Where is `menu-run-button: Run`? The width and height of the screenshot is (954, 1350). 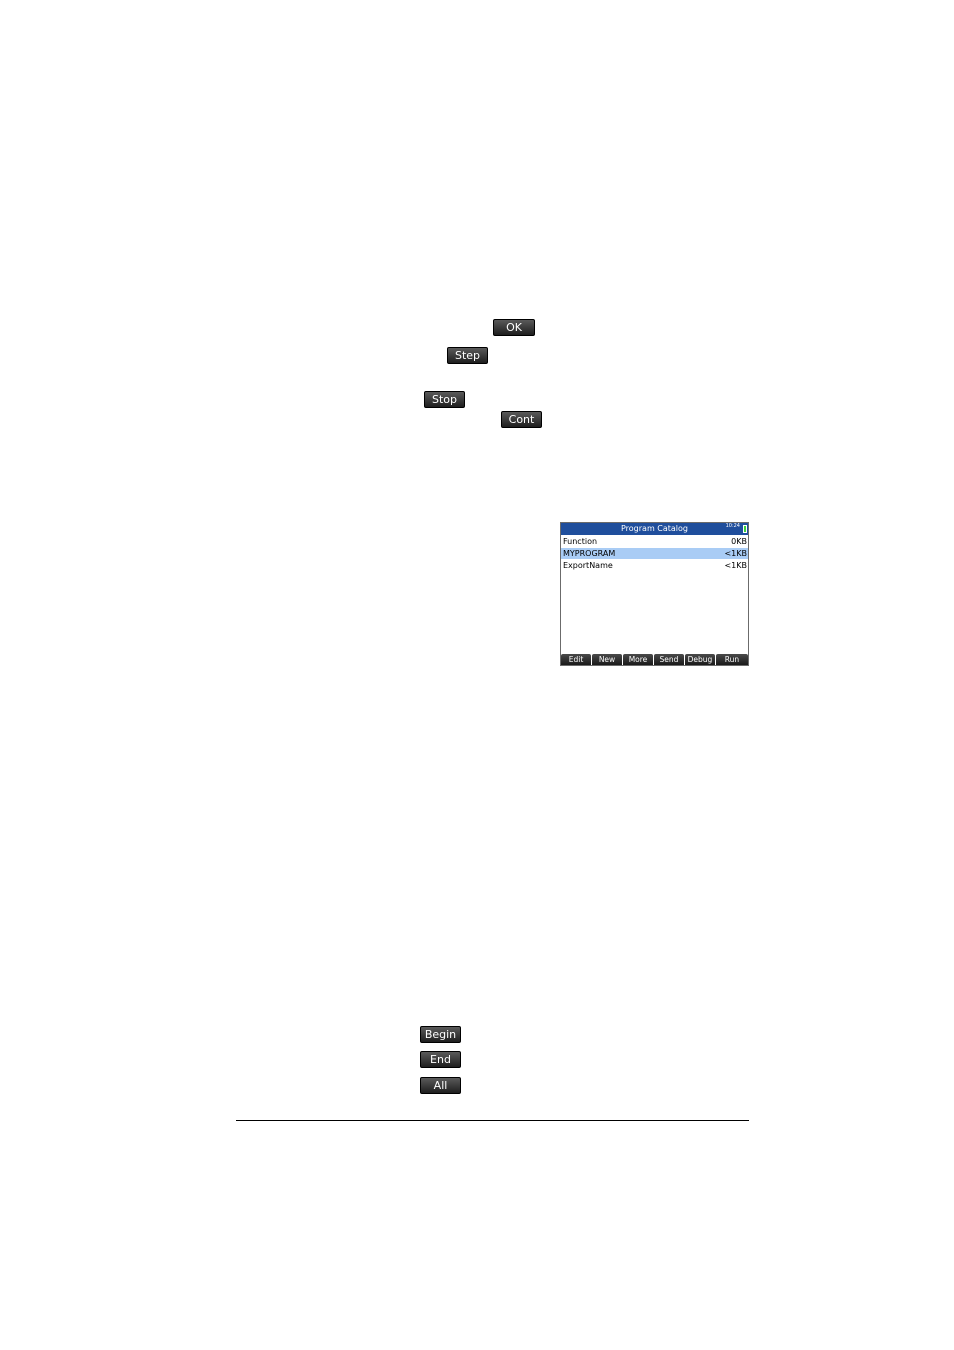
menu-run-button: Run is located at coordinates (732, 659).